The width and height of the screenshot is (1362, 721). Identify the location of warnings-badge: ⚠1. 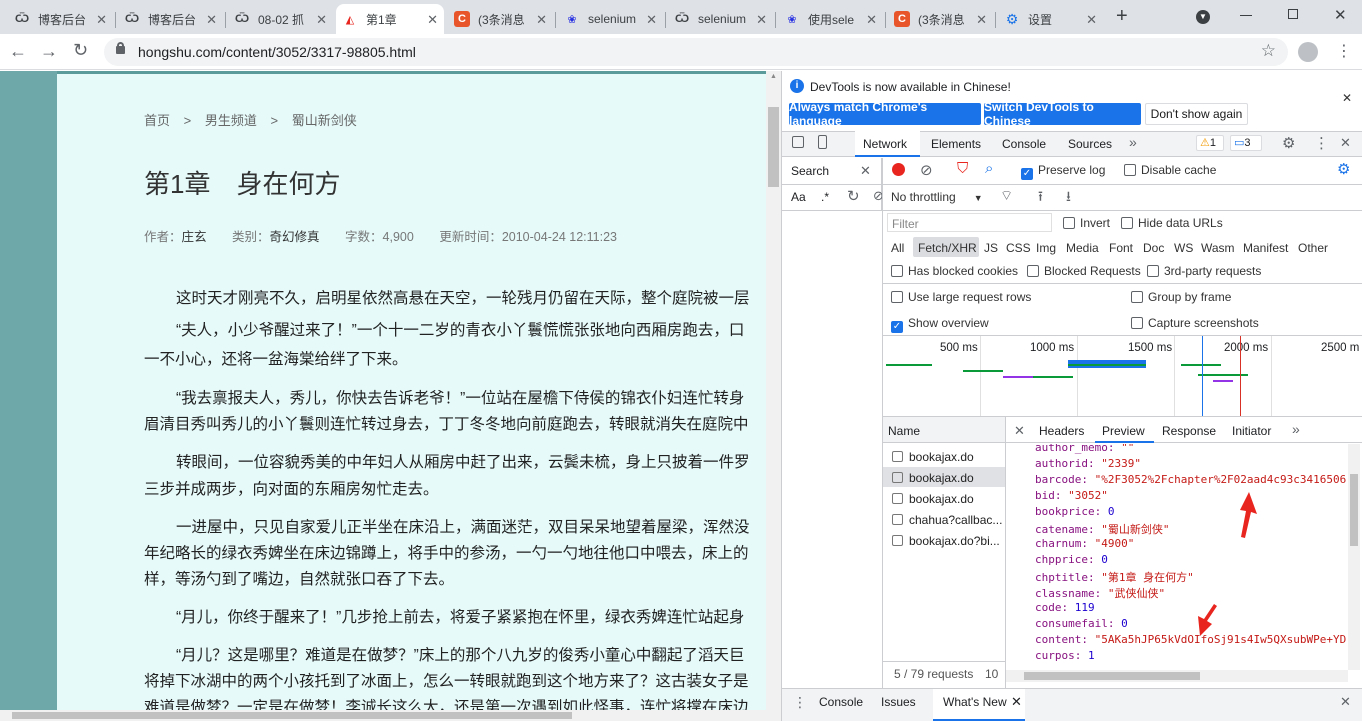
(1210, 143).